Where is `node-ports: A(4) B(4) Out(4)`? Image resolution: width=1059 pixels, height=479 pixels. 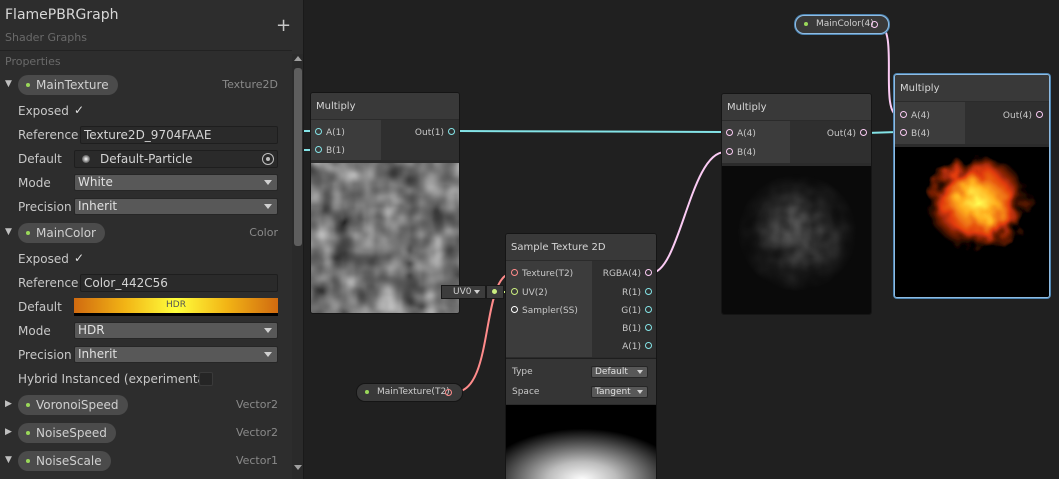 node-ports: A(4) B(4) Out(4) is located at coordinates (796, 142).